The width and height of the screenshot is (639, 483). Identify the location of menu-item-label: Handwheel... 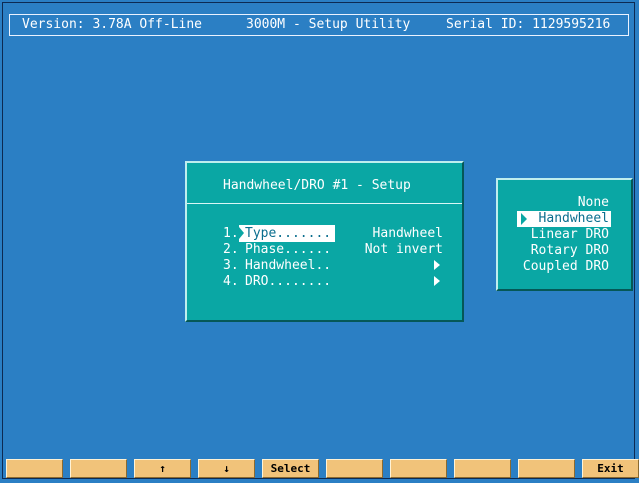
(288, 265).